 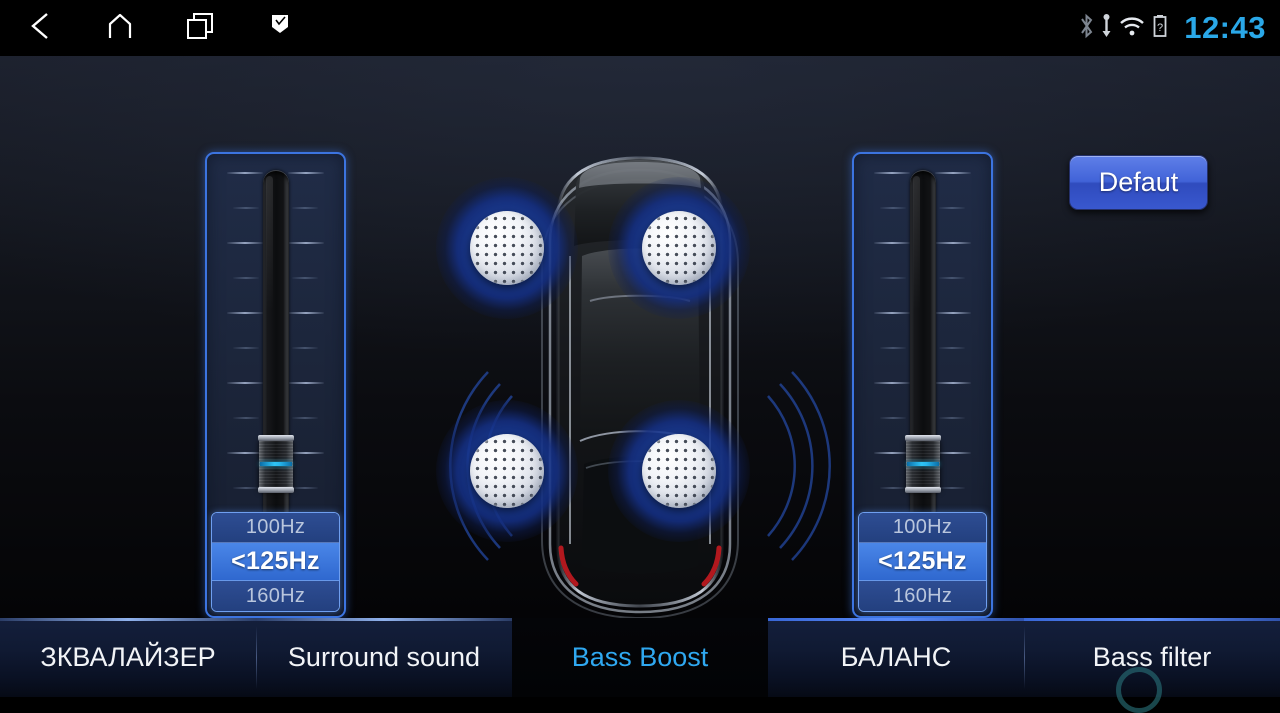 I want to click on tab-balance: БАЛАНС, so click(x=896, y=657).